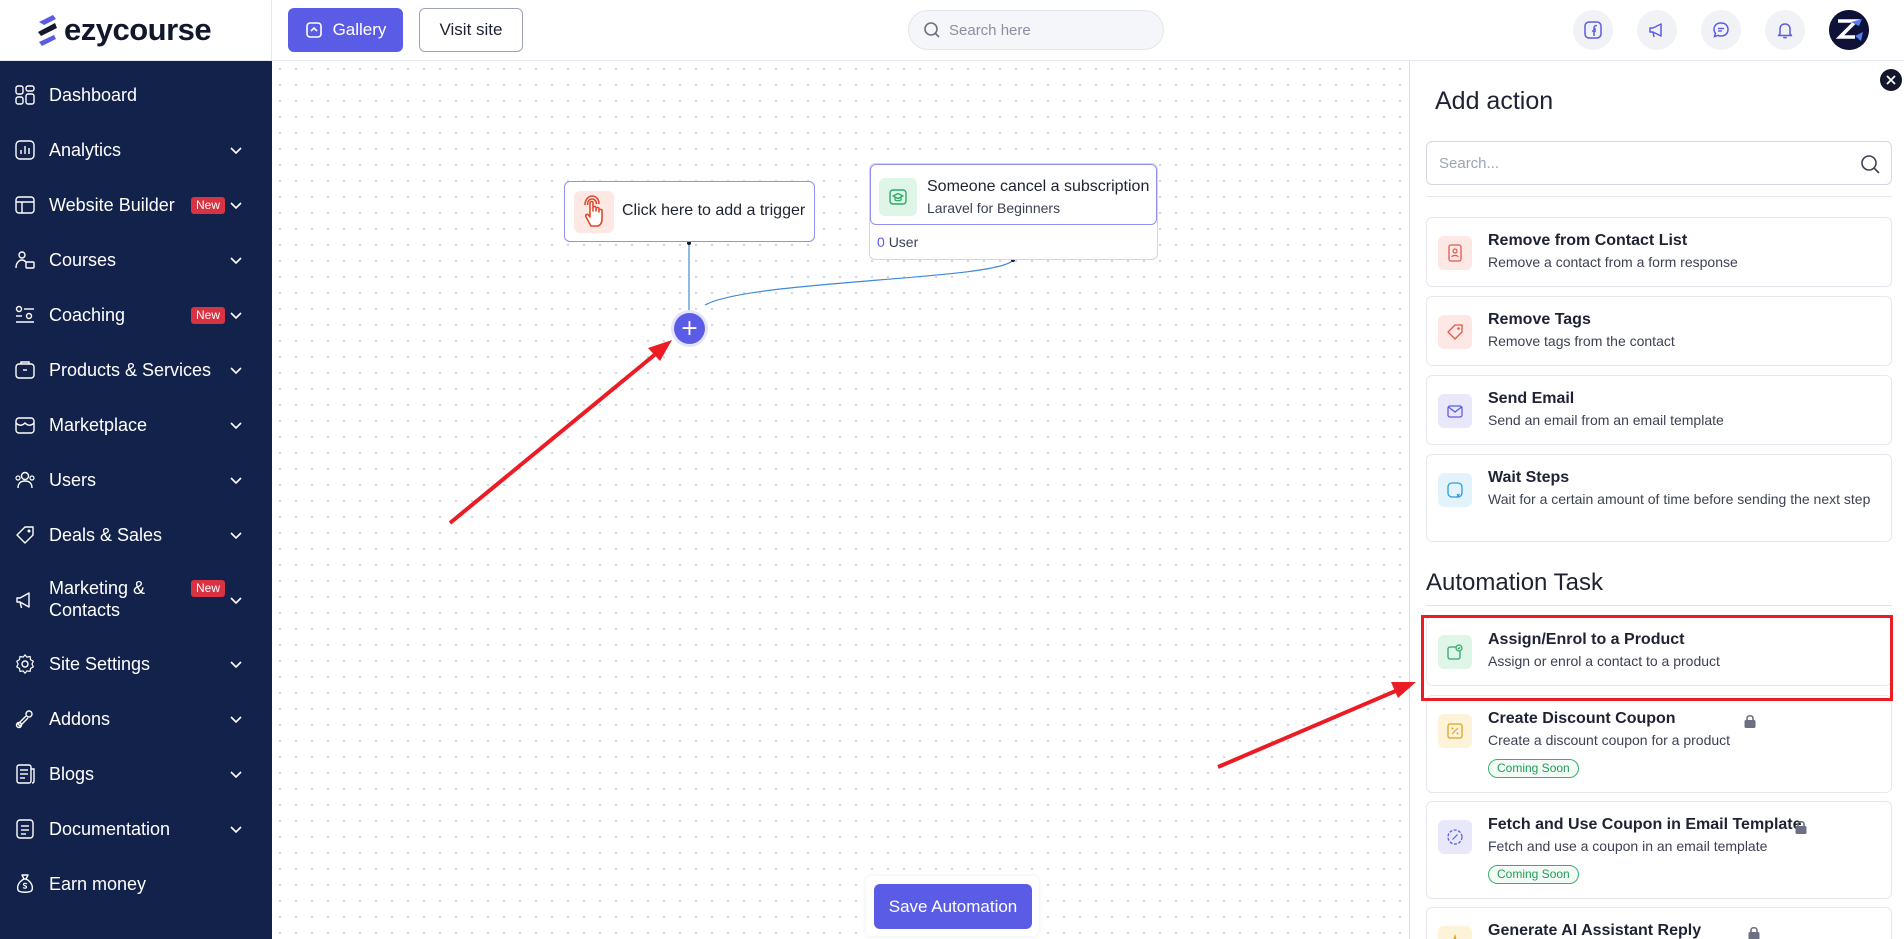 Image resolution: width=1904 pixels, height=939 pixels. What do you see at coordinates (93, 95) in the screenshot?
I see `sidebar-item-label: Dashboard` at bounding box center [93, 95].